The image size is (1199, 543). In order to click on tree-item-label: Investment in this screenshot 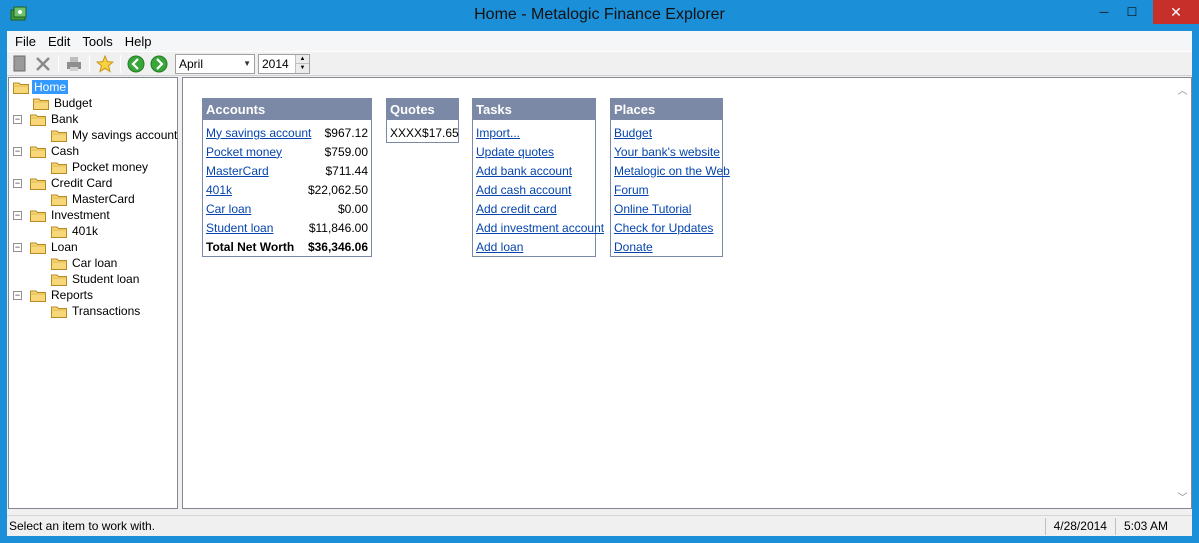, I will do `click(80, 215)`.